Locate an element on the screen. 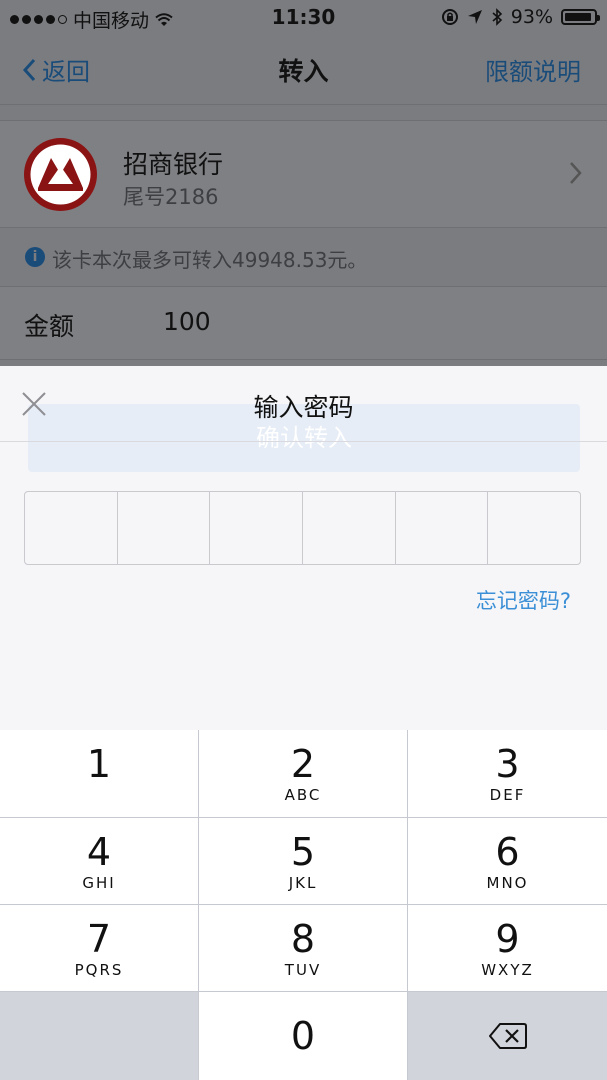  key-blank is located at coordinates (99, 1036).